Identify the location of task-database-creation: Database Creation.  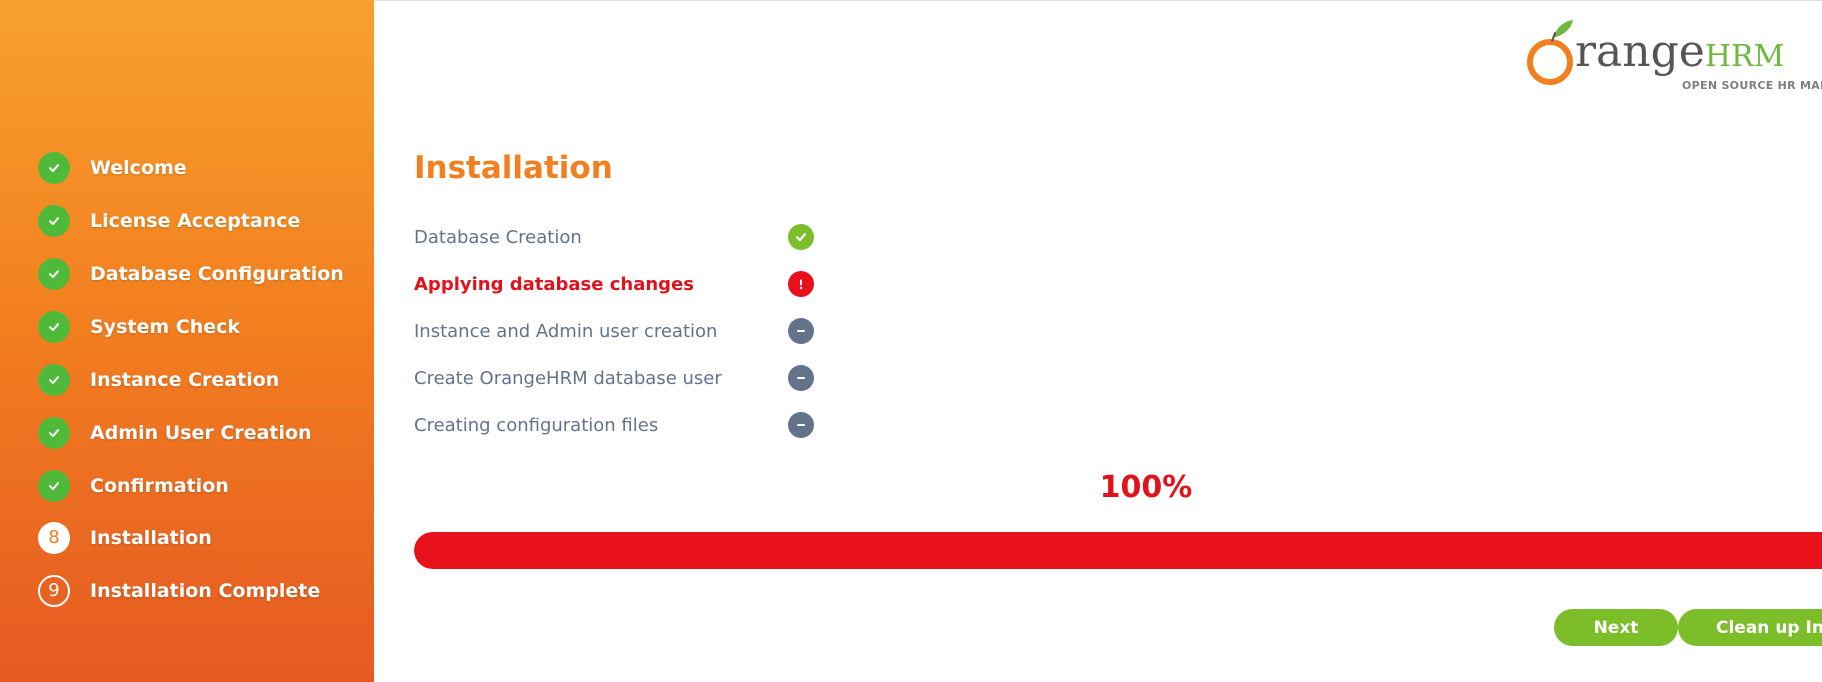
(614, 237).